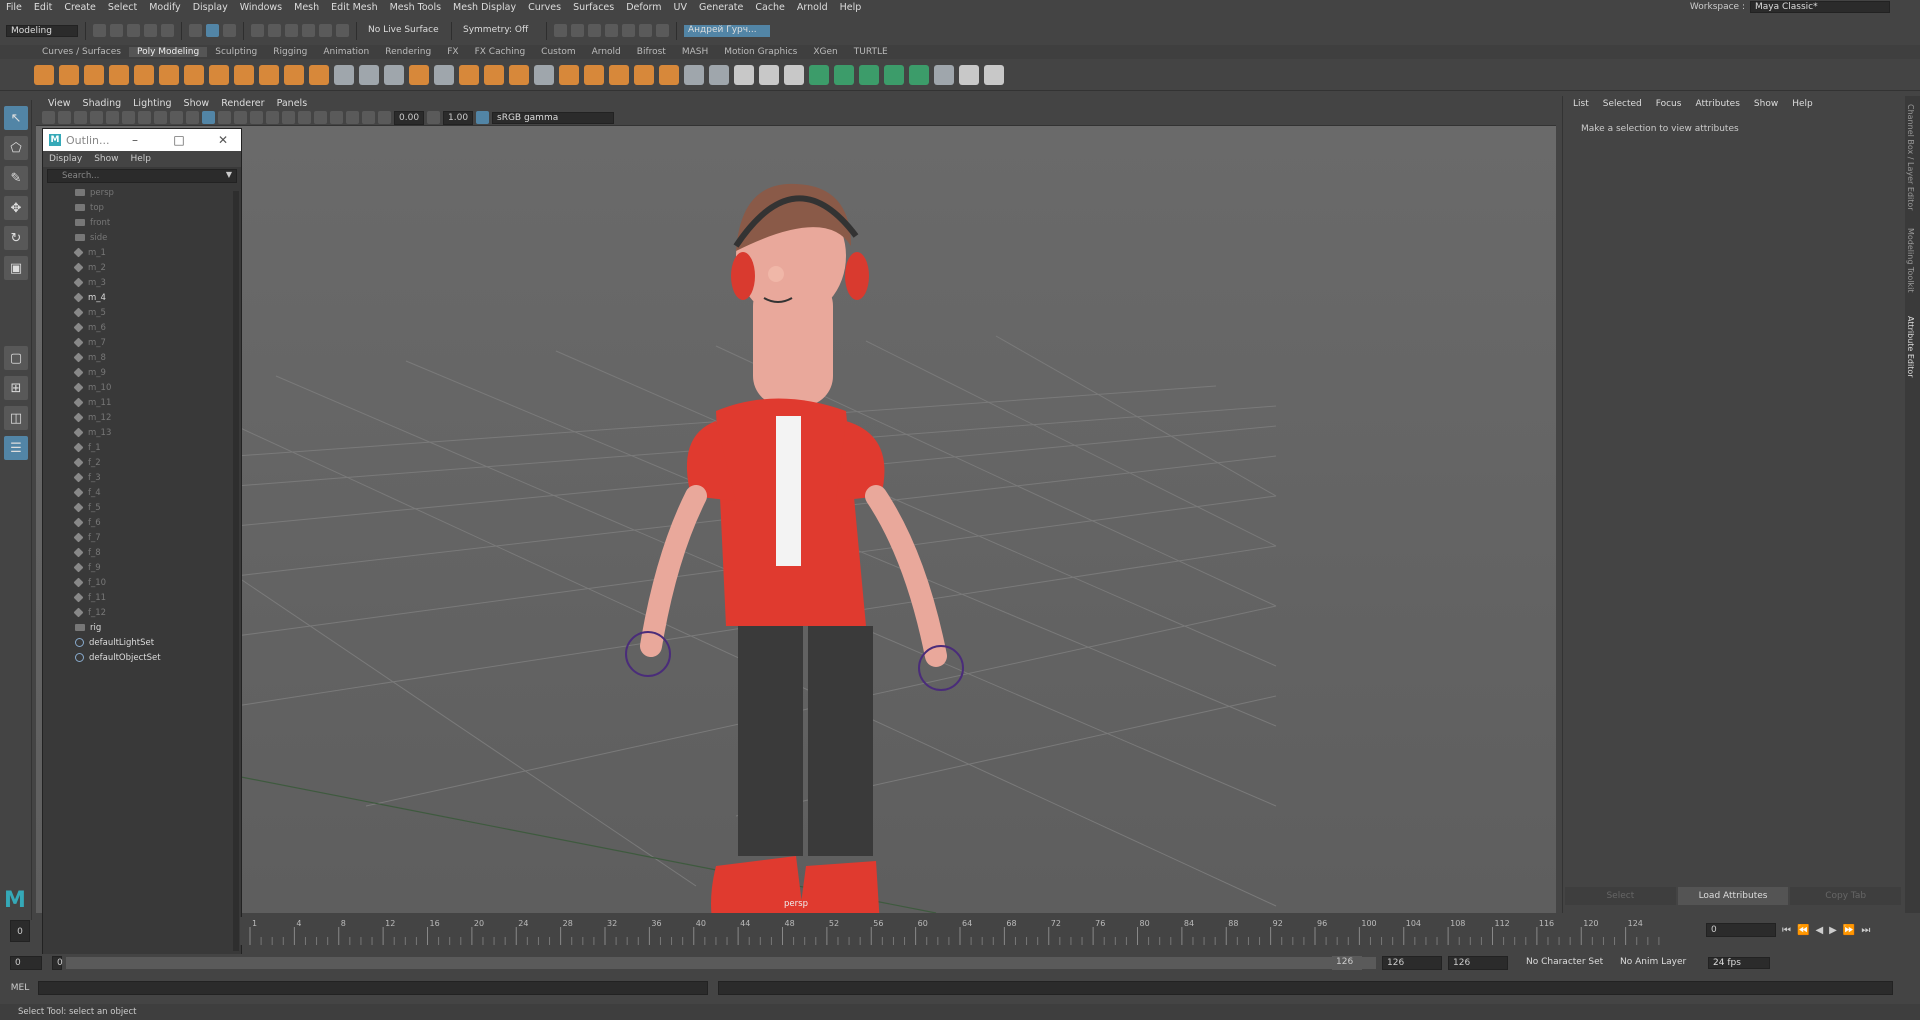 The image size is (1920, 1020). Describe the element at coordinates (594, 74) in the screenshot. I see `multi-cut-icon` at that location.